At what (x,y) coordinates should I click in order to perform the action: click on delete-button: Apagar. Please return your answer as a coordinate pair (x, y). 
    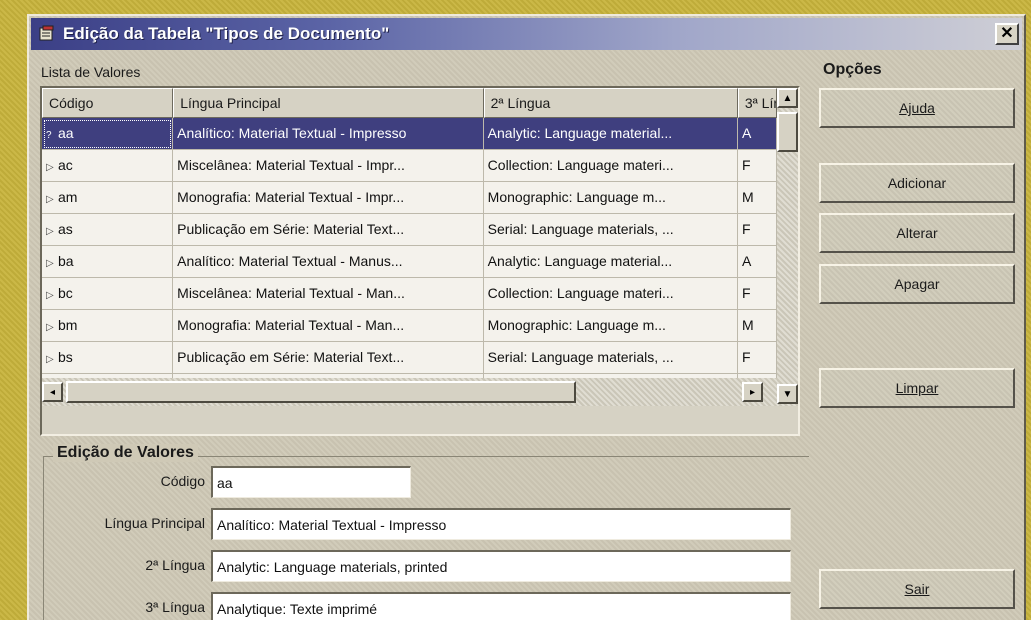
    Looking at the image, I should click on (917, 284).